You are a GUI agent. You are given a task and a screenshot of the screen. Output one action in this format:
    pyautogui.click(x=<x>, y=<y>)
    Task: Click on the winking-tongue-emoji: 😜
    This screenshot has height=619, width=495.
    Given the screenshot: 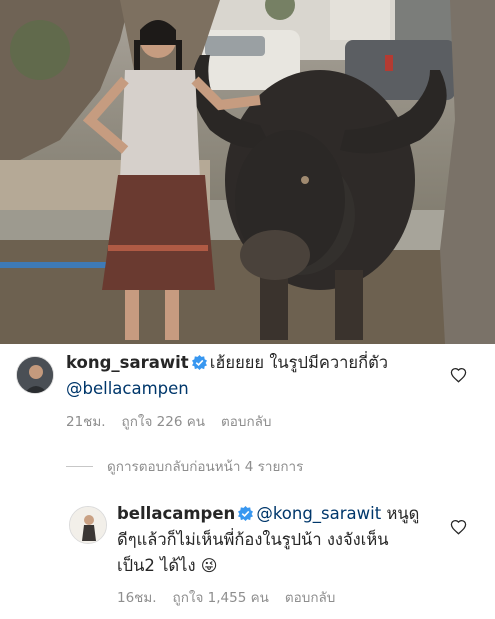 What is the action you would take?
    pyautogui.click(x=209, y=565)
    